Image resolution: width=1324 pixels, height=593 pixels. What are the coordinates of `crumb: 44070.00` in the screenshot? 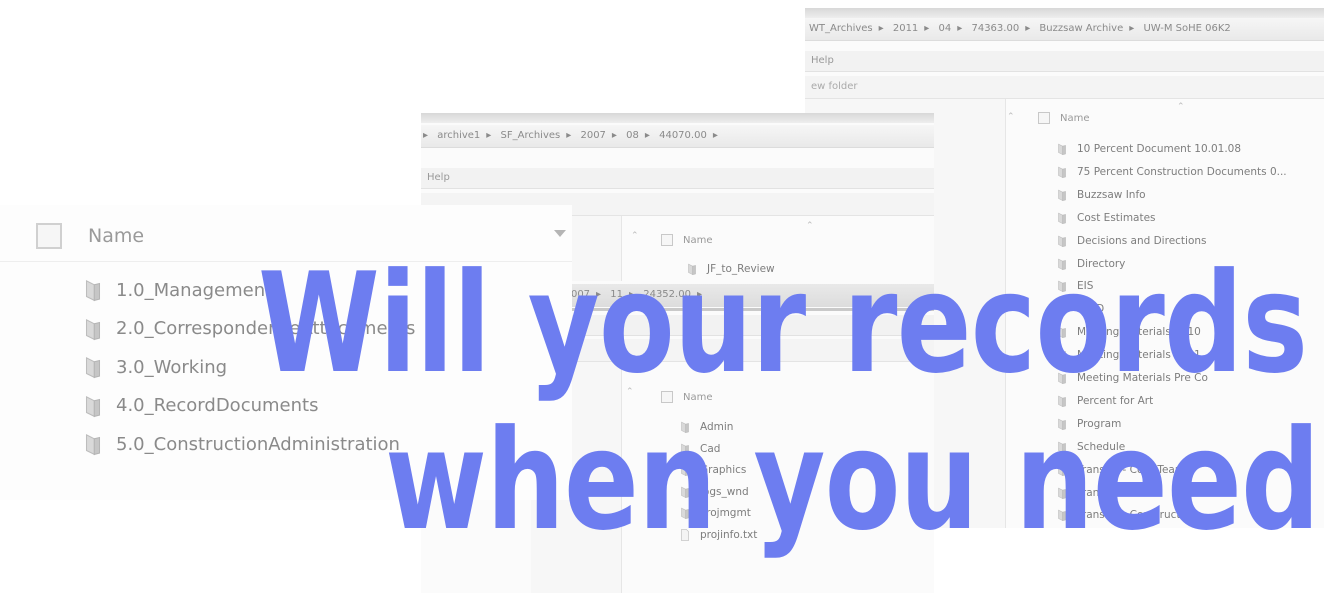 It's located at (683, 135).